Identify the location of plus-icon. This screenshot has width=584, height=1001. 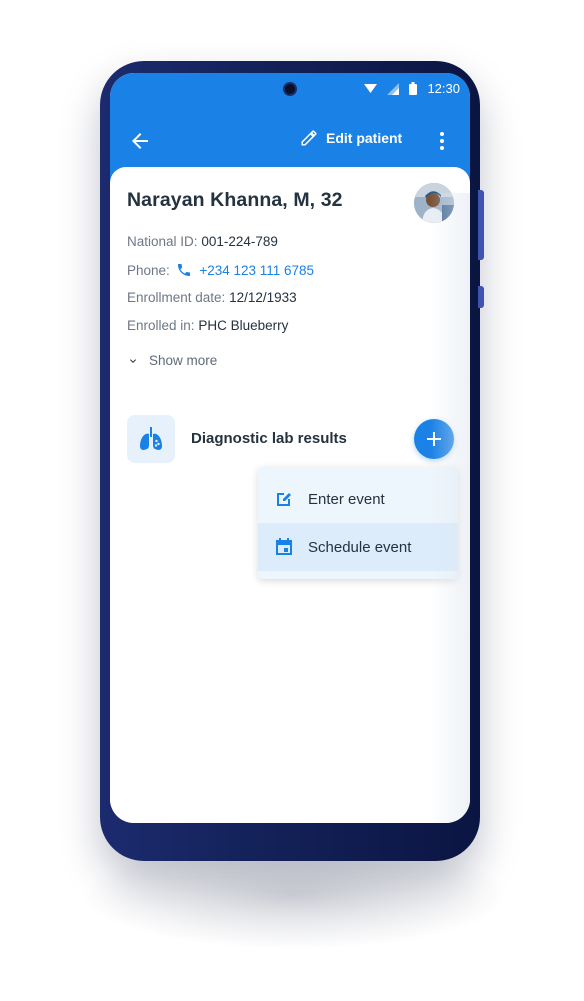
(434, 439).